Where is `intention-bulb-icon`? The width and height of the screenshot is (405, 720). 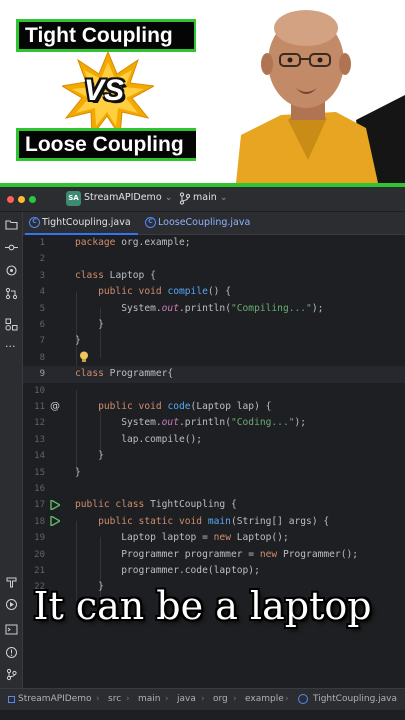 intention-bulb-icon is located at coordinates (84, 355).